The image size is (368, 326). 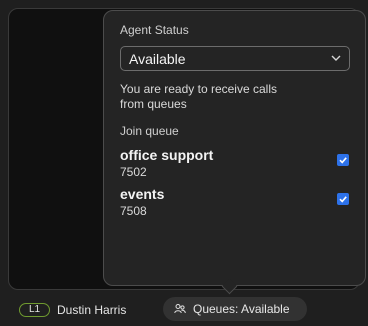 I want to click on queue-people-icon, so click(x=180, y=309).